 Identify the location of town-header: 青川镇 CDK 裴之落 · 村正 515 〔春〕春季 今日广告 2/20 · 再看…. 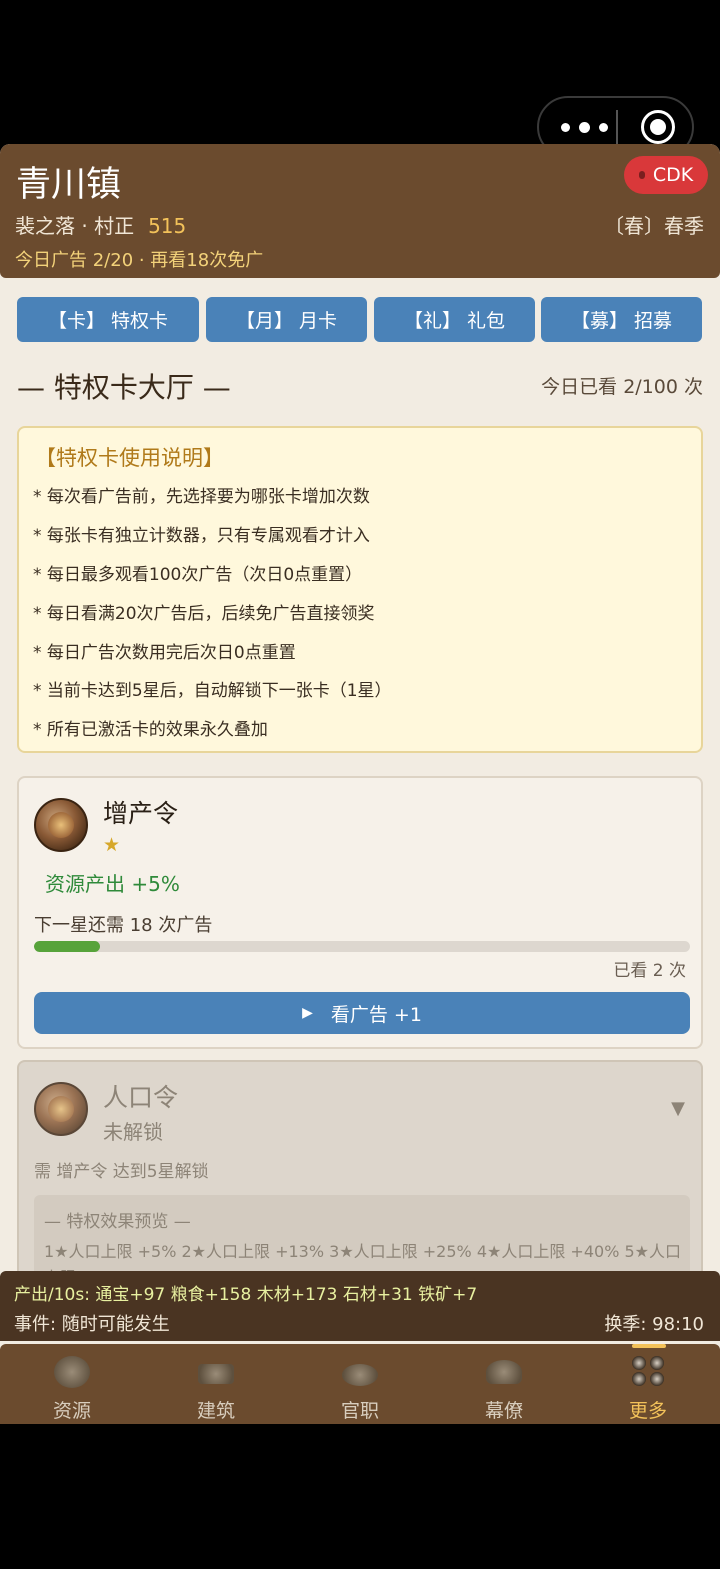
(360, 211).